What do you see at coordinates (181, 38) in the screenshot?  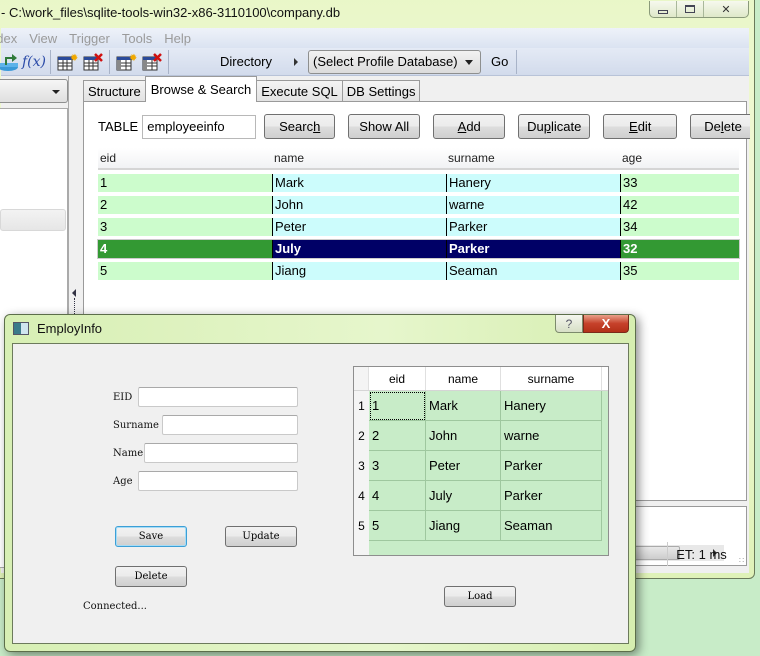 I see `menu-help: Help` at bounding box center [181, 38].